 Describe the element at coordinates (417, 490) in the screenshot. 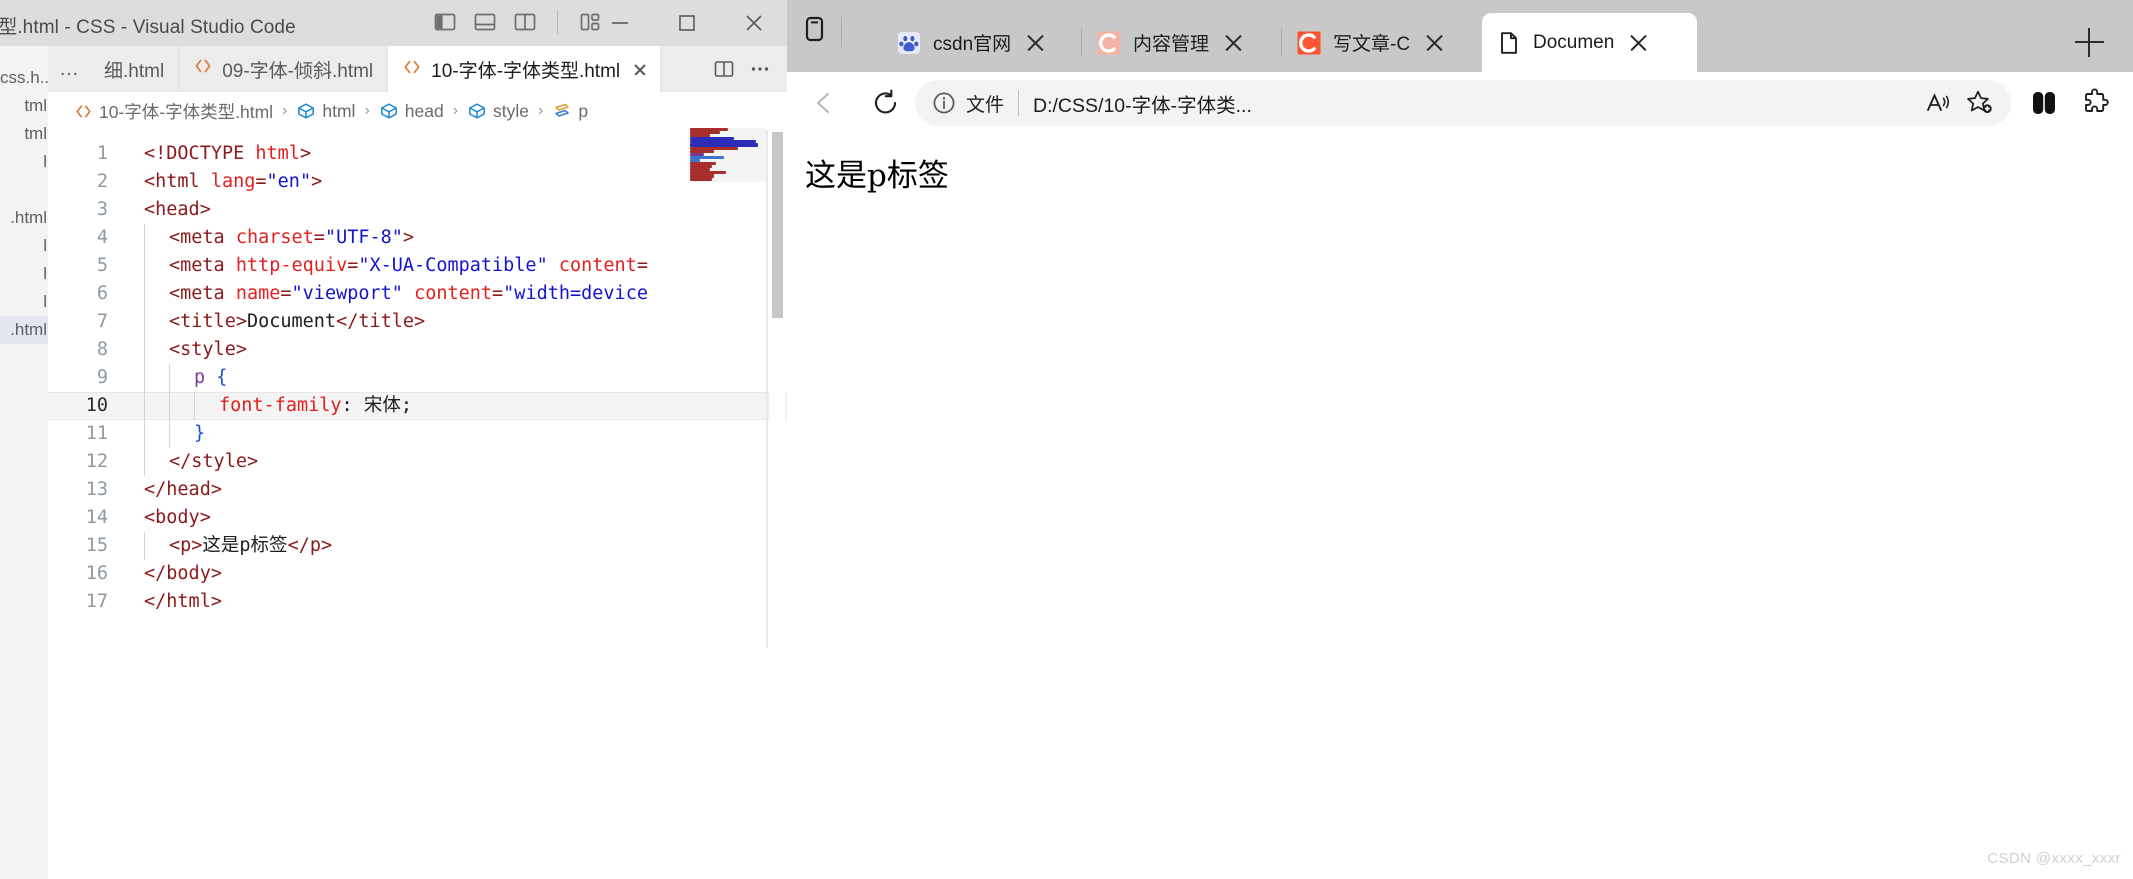

I see `code-line: 13 </head>` at that location.